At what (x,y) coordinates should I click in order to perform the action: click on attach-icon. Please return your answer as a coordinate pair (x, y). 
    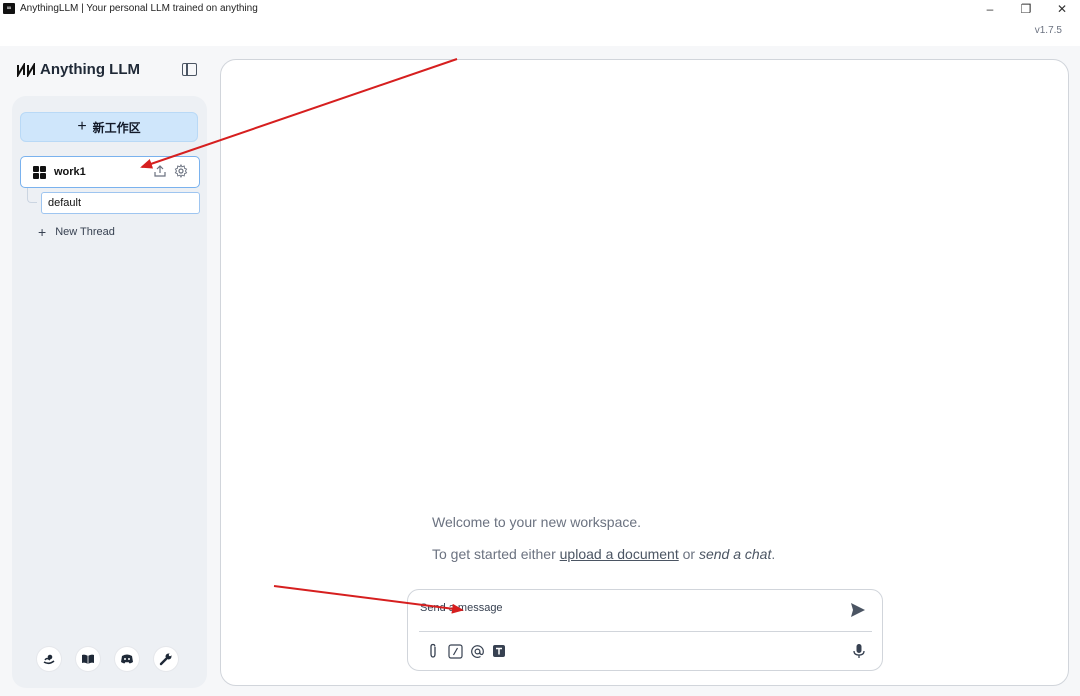
    Looking at the image, I should click on (433, 650).